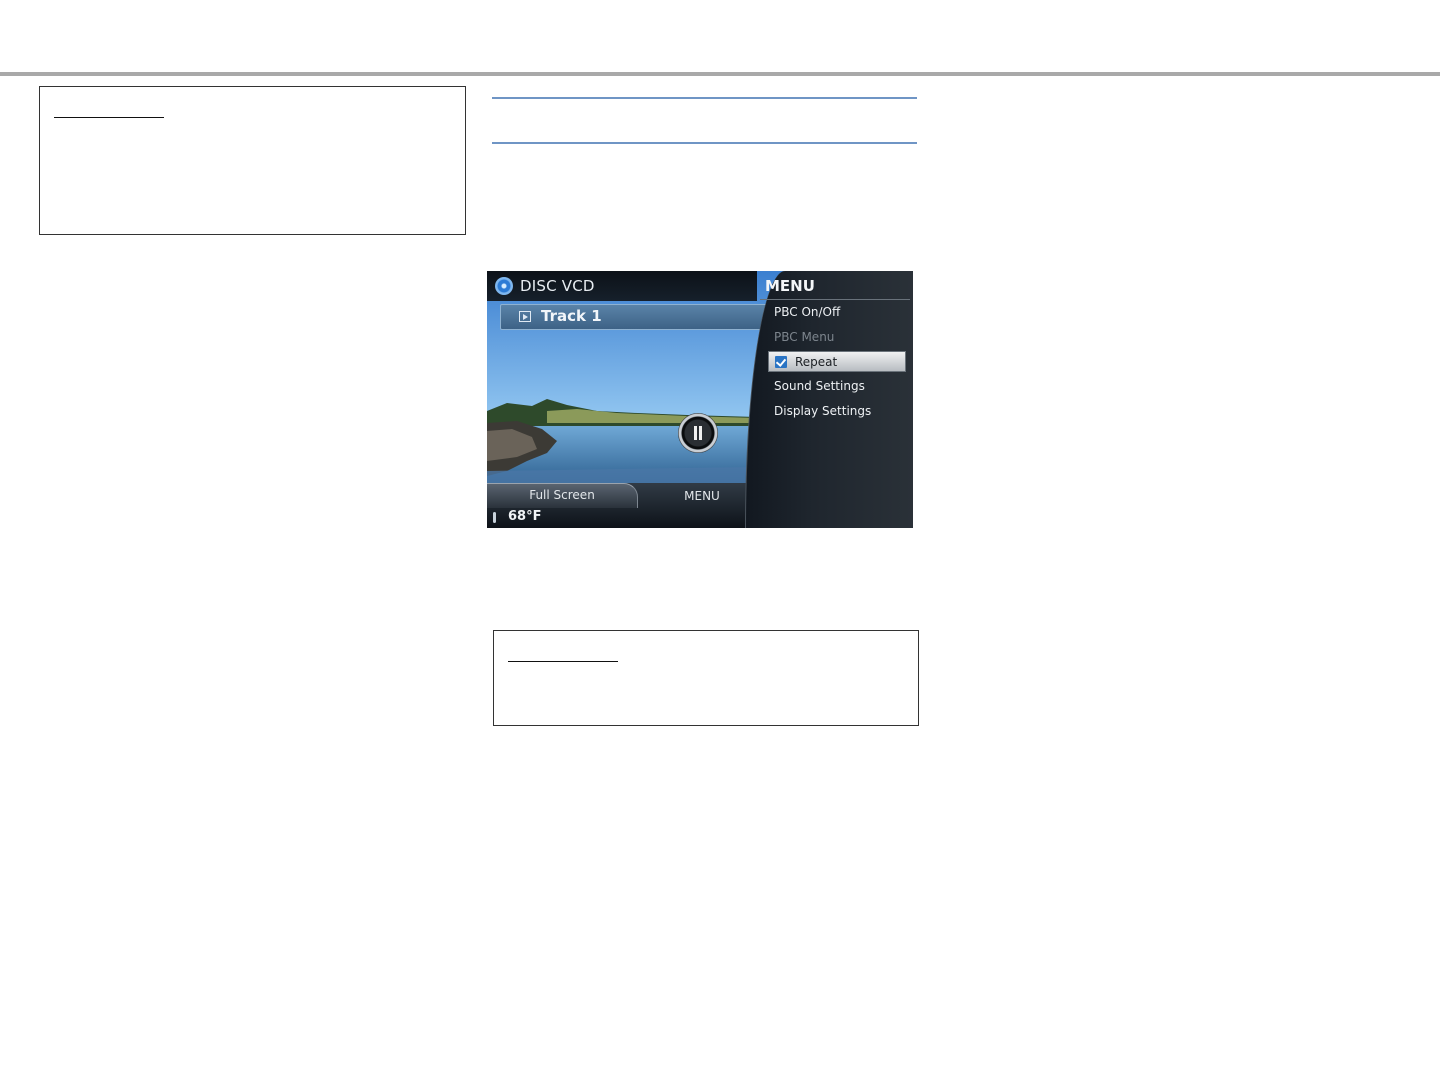  What do you see at coordinates (816, 362) in the screenshot?
I see `menu-item-repeat-label: Repeat` at bounding box center [816, 362].